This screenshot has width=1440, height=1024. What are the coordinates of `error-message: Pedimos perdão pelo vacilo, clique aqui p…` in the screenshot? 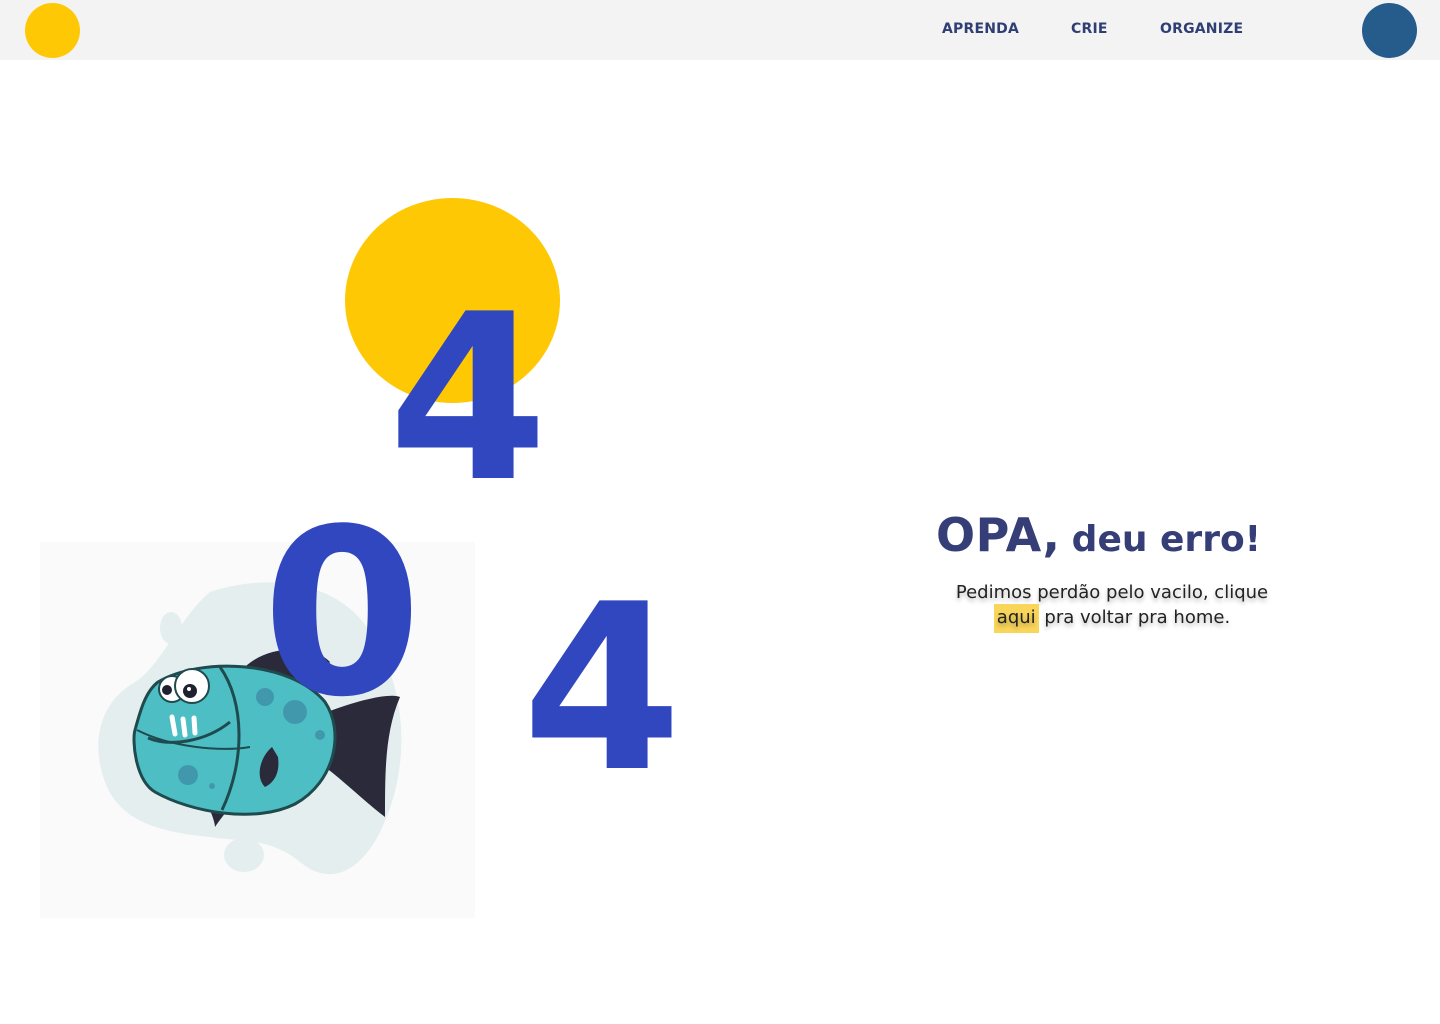 It's located at (1112, 606).